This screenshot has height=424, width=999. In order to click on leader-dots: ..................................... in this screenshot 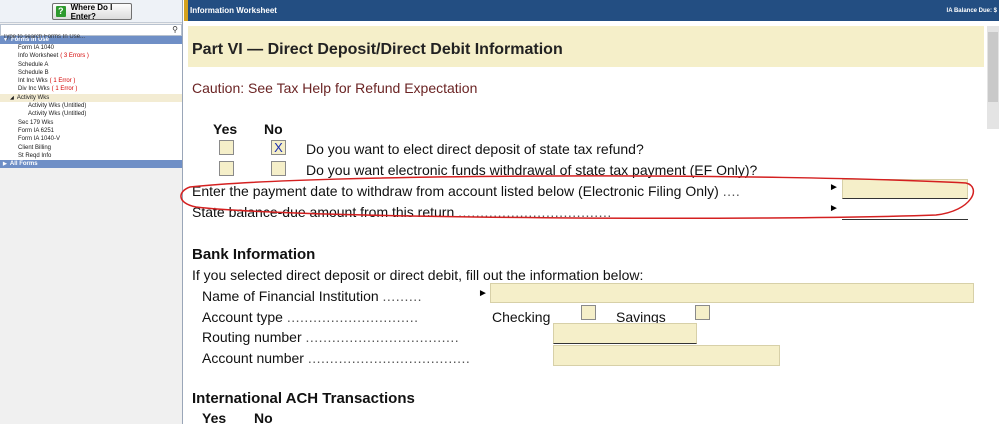, I will do `click(389, 358)`.